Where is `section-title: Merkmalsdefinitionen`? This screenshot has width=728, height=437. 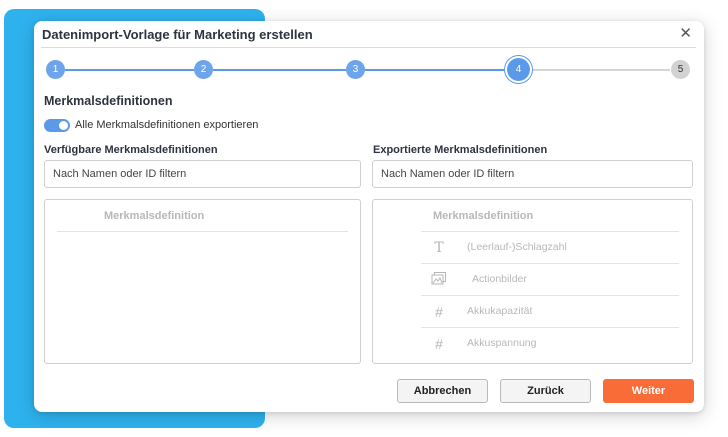
section-title: Merkmalsdefinitionen is located at coordinates (108, 101).